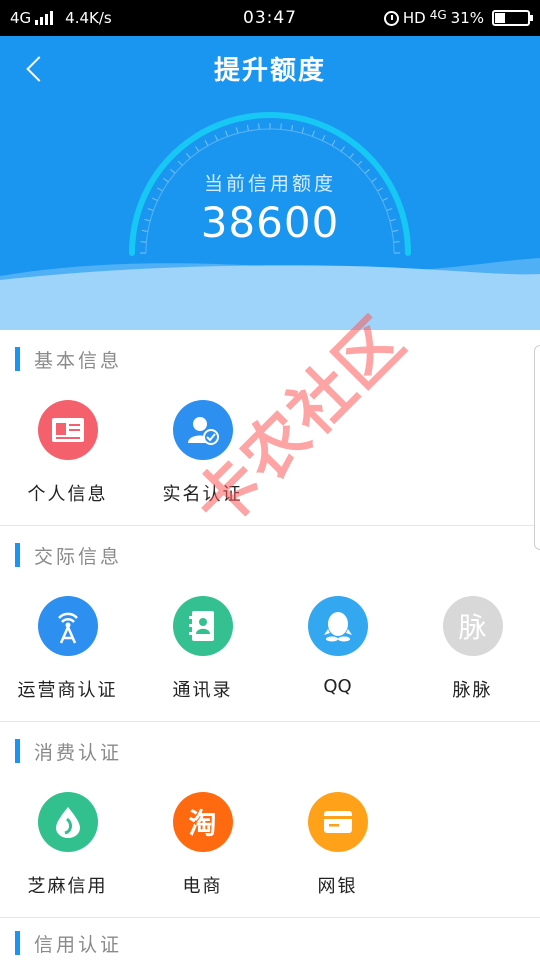 Image resolution: width=540 pixels, height=960 pixels. Describe the element at coordinates (472, 626) in the screenshot. I see `maimai-icon: 脉` at that location.